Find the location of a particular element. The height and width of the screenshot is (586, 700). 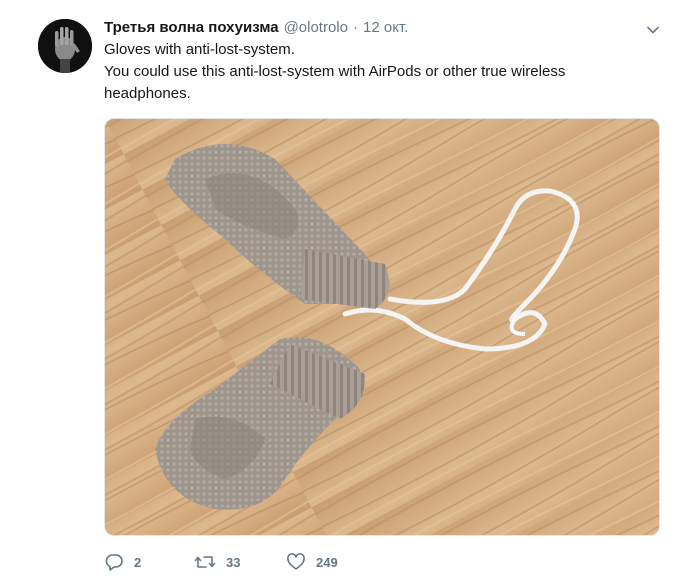

retweet-button: 33 is located at coordinates (240, 562).